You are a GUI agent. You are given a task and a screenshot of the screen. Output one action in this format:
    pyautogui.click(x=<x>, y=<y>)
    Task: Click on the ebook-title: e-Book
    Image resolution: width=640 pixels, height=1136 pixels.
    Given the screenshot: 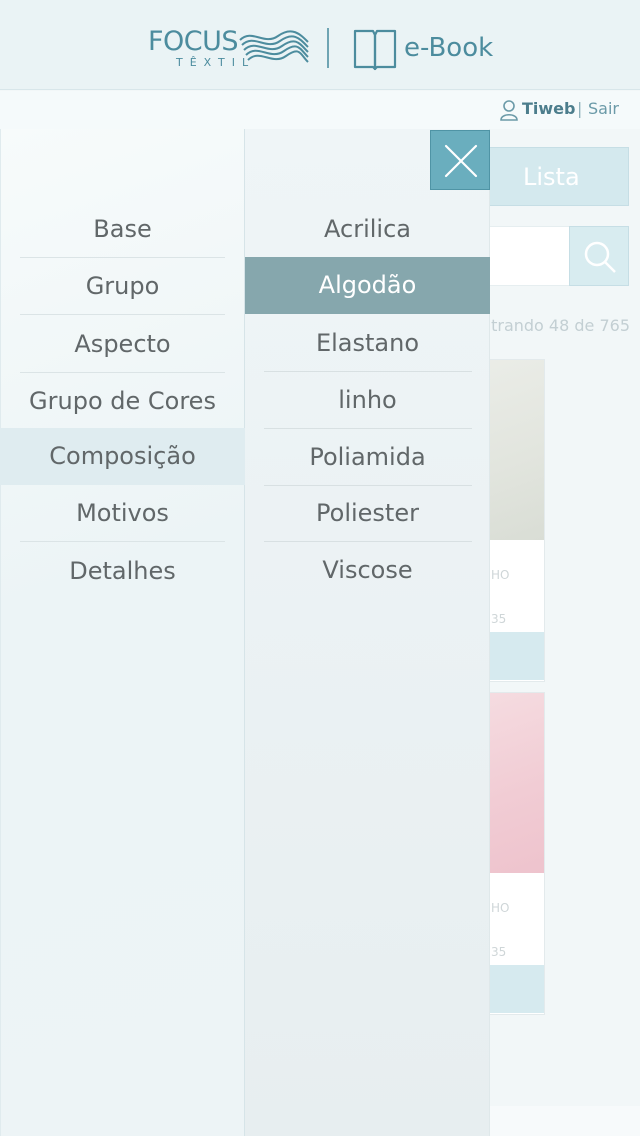 What is the action you would take?
    pyautogui.click(x=449, y=48)
    